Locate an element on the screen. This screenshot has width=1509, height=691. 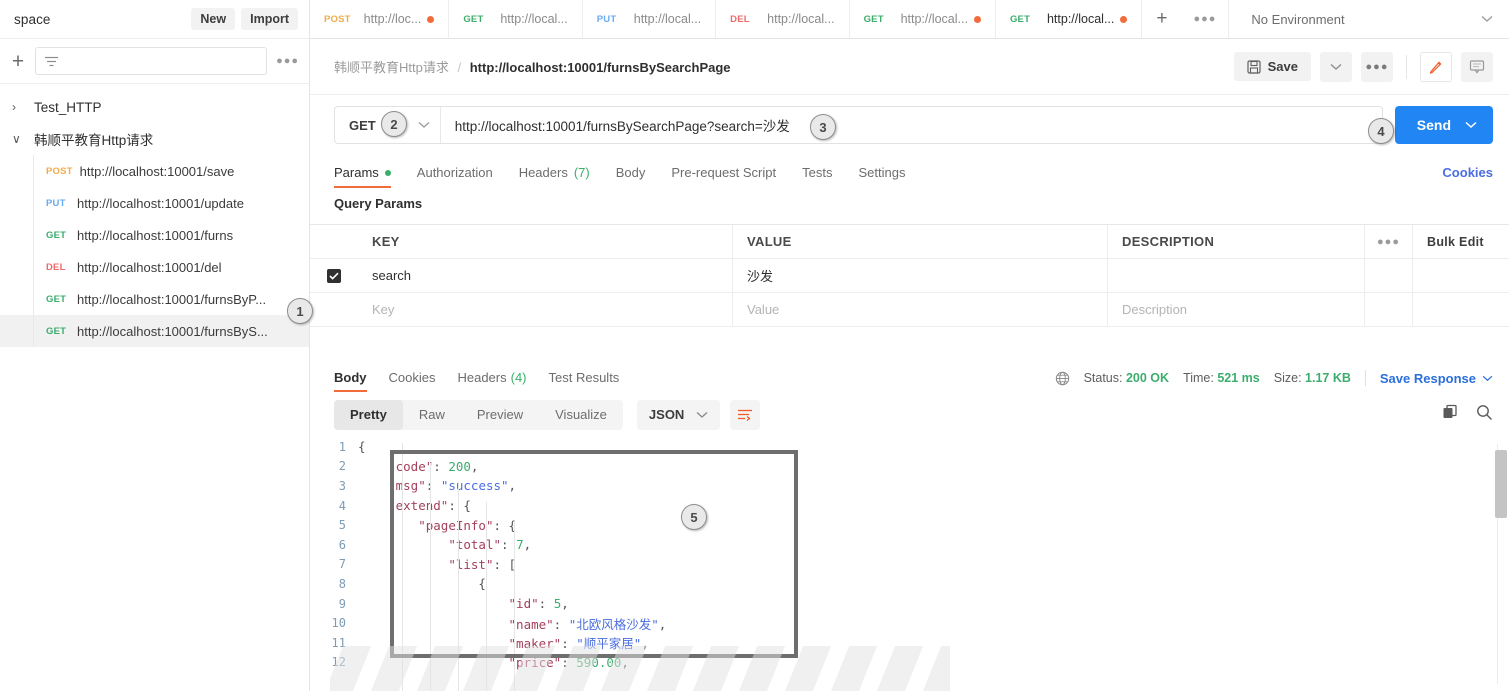
response-tab-test-results: Test Results is located at coordinates (584, 381).